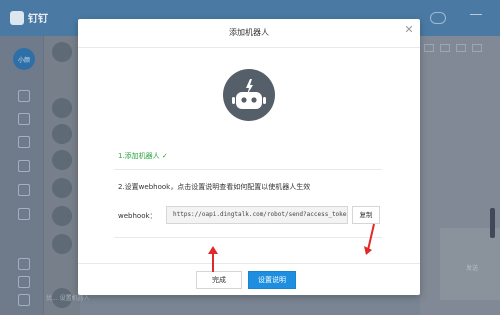 This screenshot has width=500, height=315. Describe the element at coordinates (429, 48) in the screenshot. I see `image-icon` at that location.